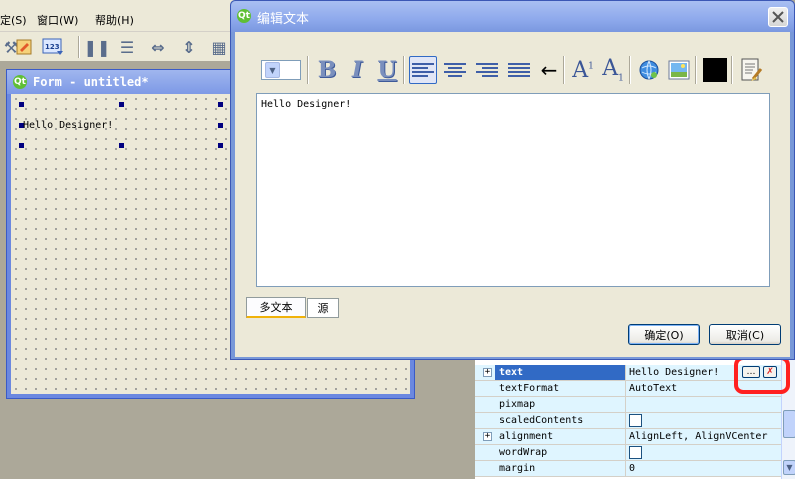  What do you see at coordinates (653, 388) in the screenshot?
I see `property-value: AutoText` at bounding box center [653, 388].